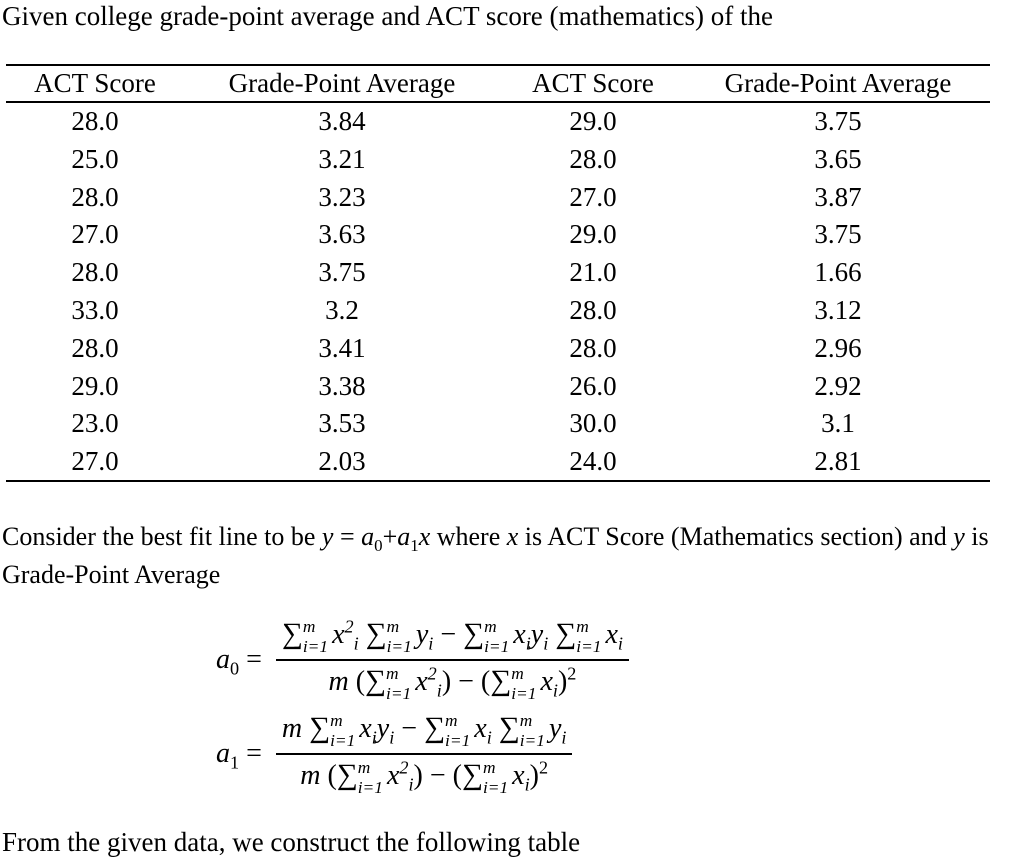  Describe the element at coordinates (736, 536) in the screenshot. I see `consider-text-3: is ACT Score (Mathematics section) and` at that location.